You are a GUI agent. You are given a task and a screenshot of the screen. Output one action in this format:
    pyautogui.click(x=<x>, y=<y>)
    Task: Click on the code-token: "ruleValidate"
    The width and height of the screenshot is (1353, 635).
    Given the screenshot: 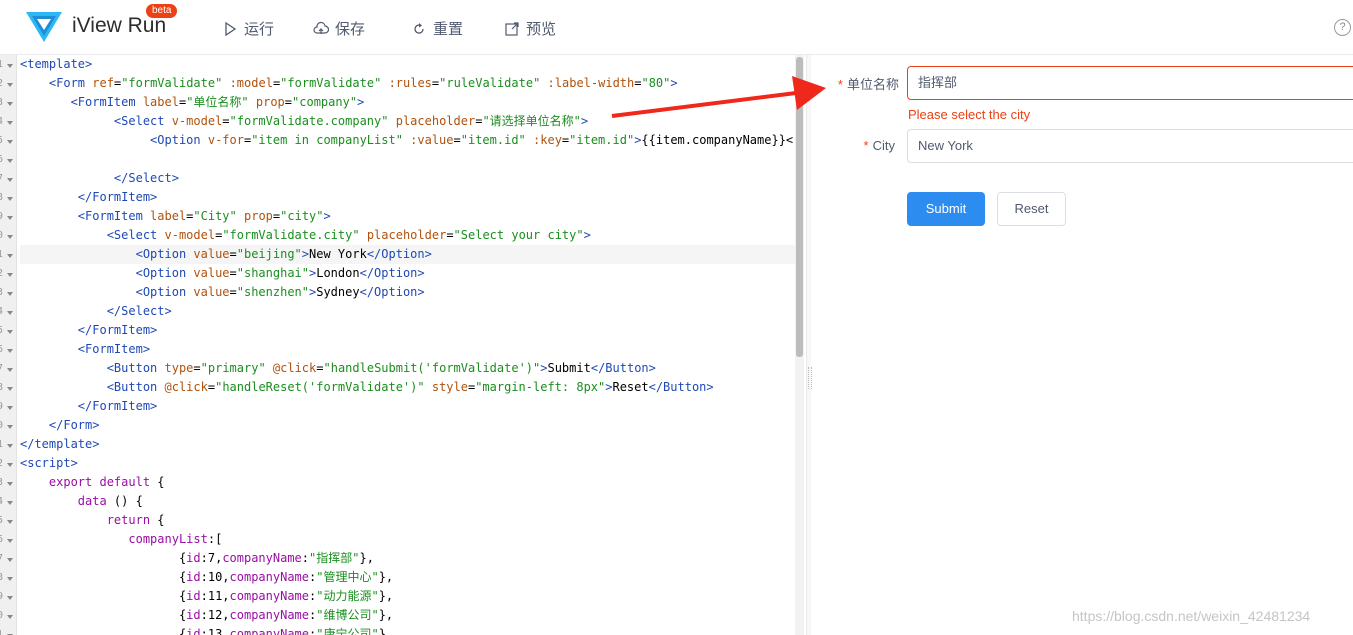 What is the action you would take?
    pyautogui.click(x=490, y=83)
    